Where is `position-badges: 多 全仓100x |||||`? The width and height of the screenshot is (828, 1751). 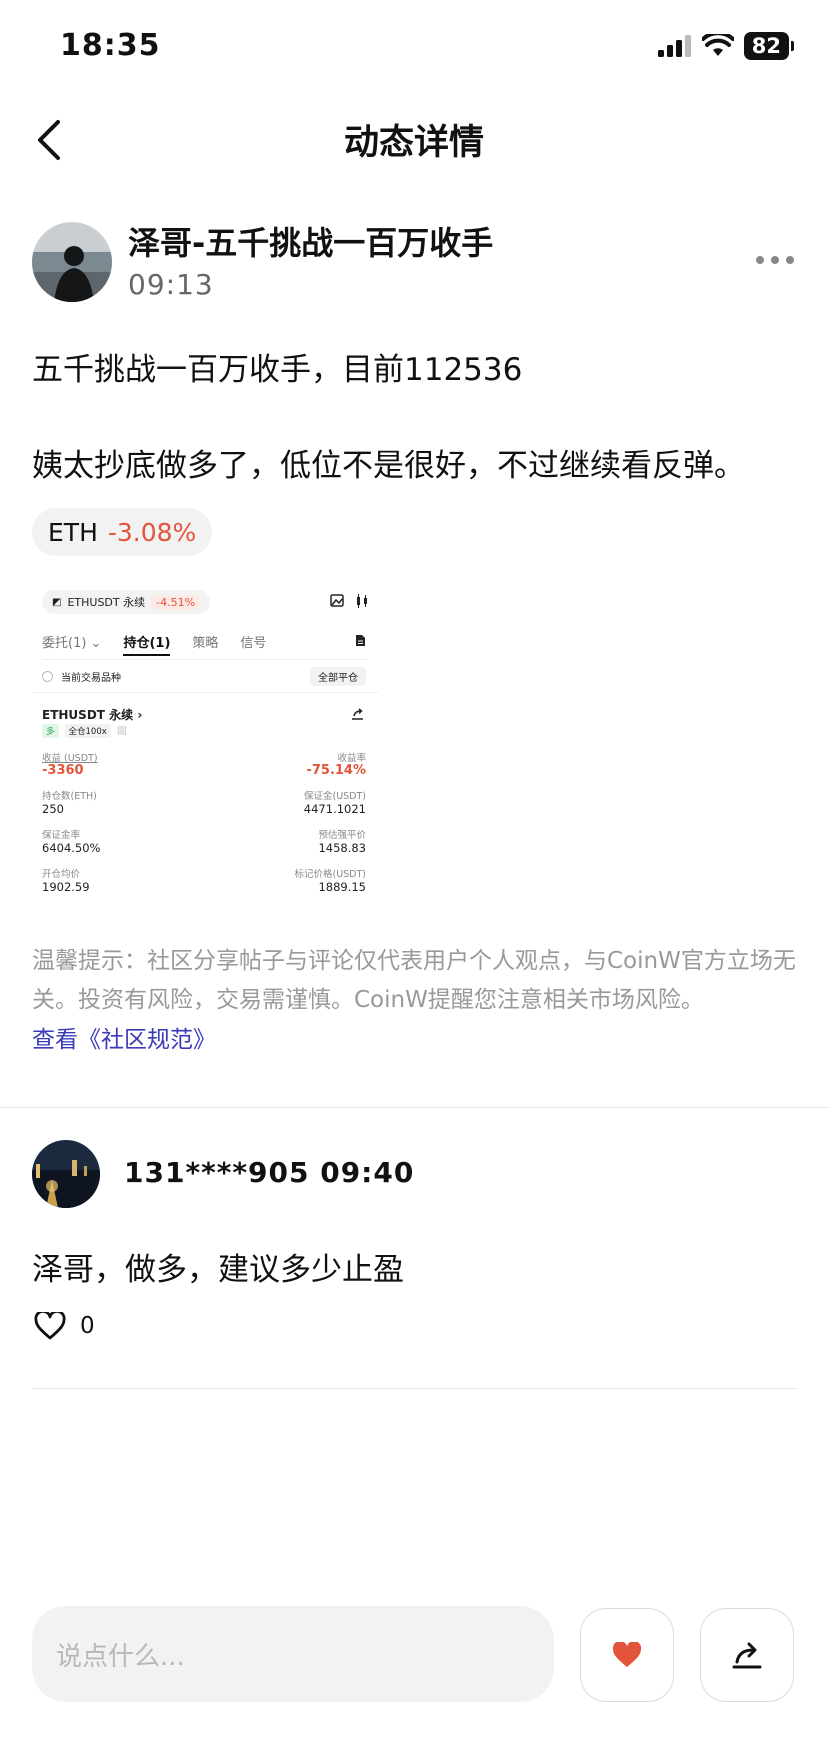
position-badges: 多 全仓100x ||||| is located at coordinates (84, 731).